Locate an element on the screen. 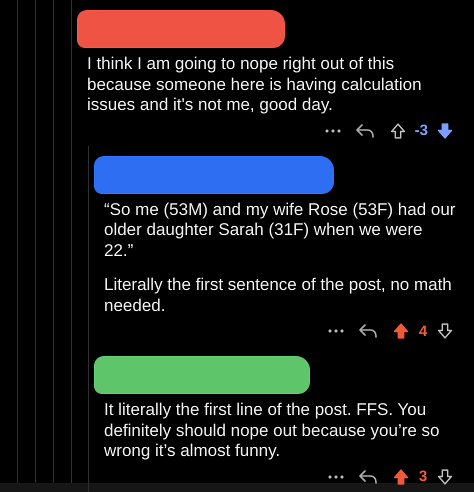 This screenshot has width=474, height=492. score: 3 is located at coordinates (423, 476).